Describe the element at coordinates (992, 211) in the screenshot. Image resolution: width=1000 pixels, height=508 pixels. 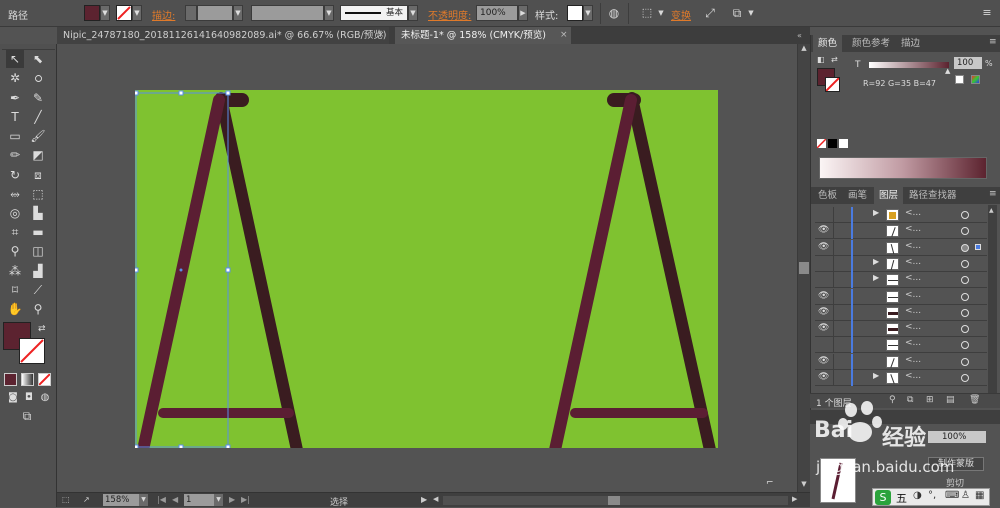
I see `layers-scroll-up: ▲` at that location.